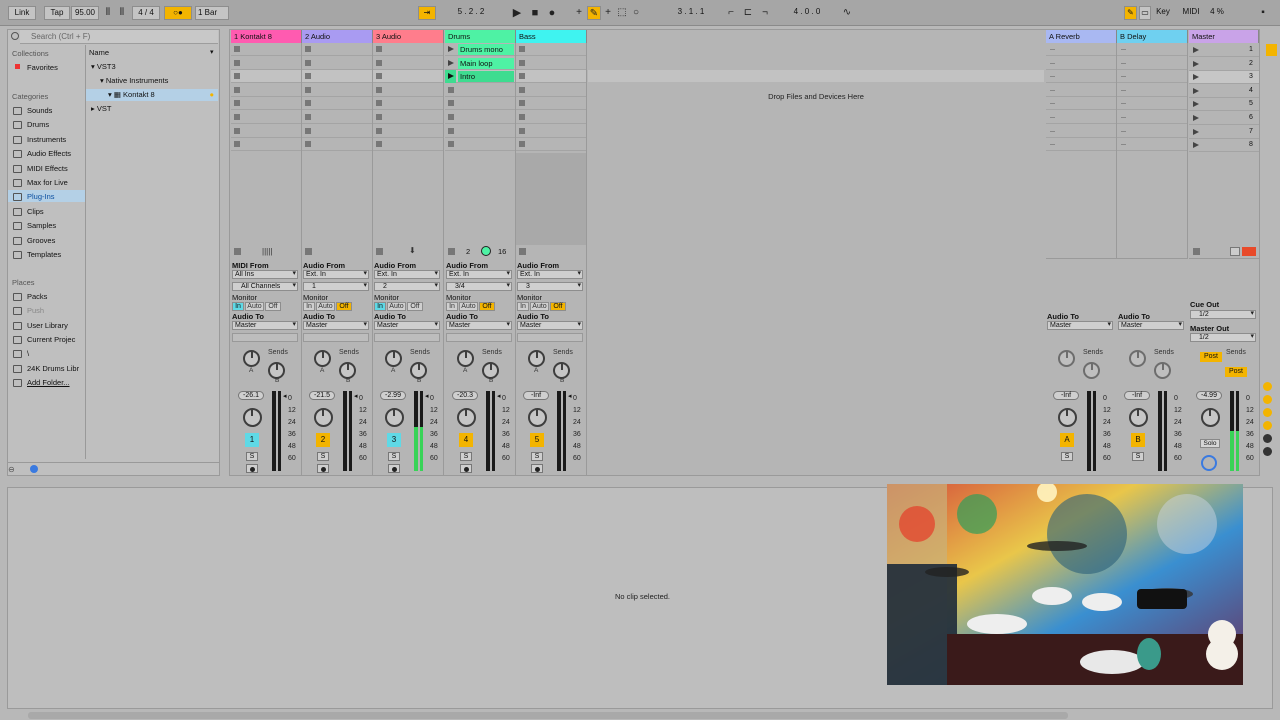 This screenshot has width=1280, height=720. What do you see at coordinates (465, 395) in the screenshot?
I see `volume-field: -20.3` at bounding box center [465, 395].